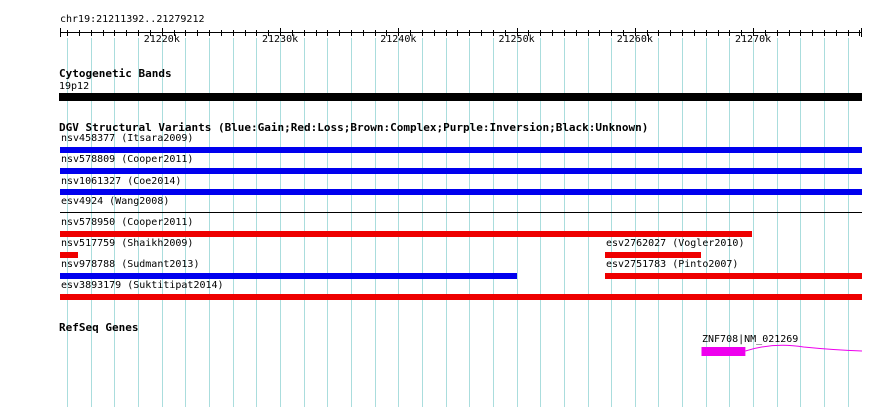  I want to click on gene-intron-line, so click(804, 348).